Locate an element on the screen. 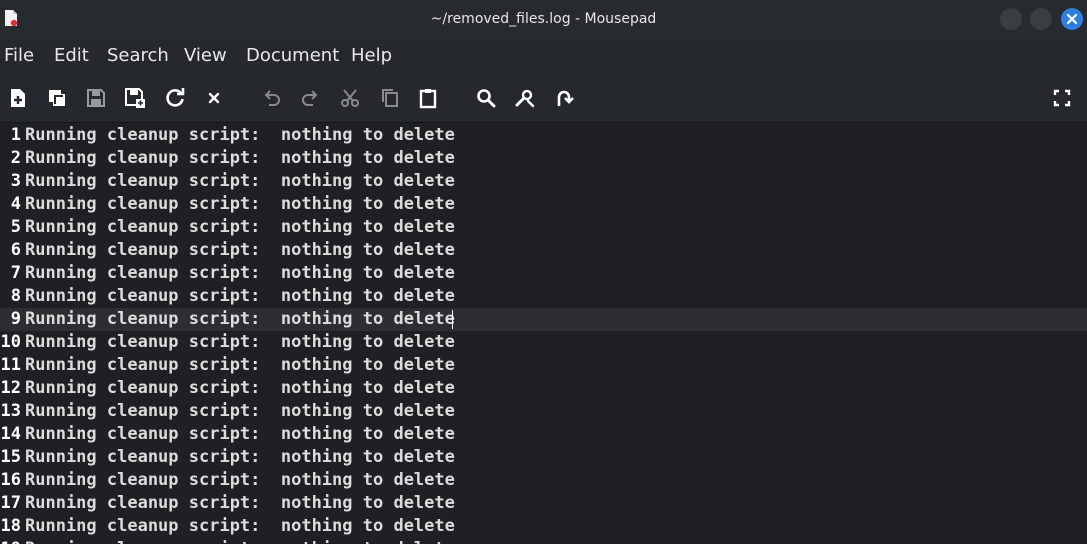 Image resolution: width=1087 pixels, height=544 pixels. line-number: 1 is located at coordinates (15, 135).